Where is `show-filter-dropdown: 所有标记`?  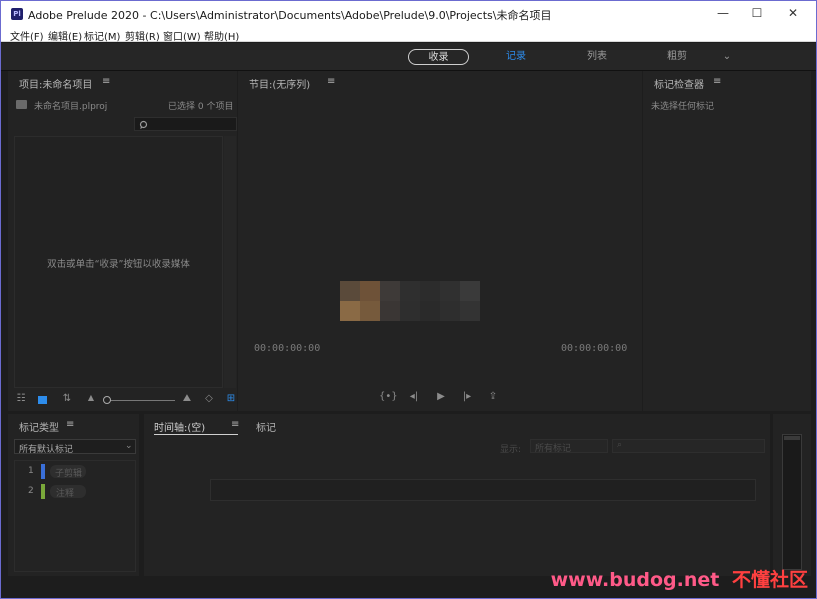
show-filter-dropdown: 所有标记 is located at coordinates (569, 446).